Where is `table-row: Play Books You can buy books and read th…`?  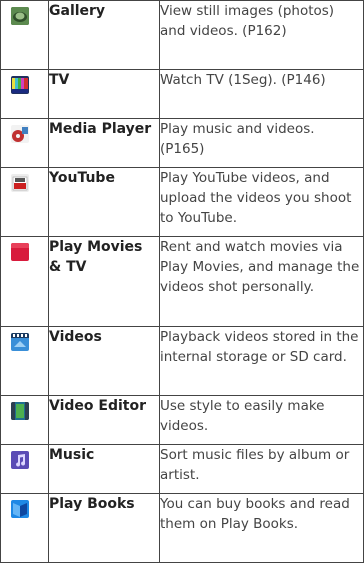 table-row: Play Books You can buy books and read th… is located at coordinates (182, 528).